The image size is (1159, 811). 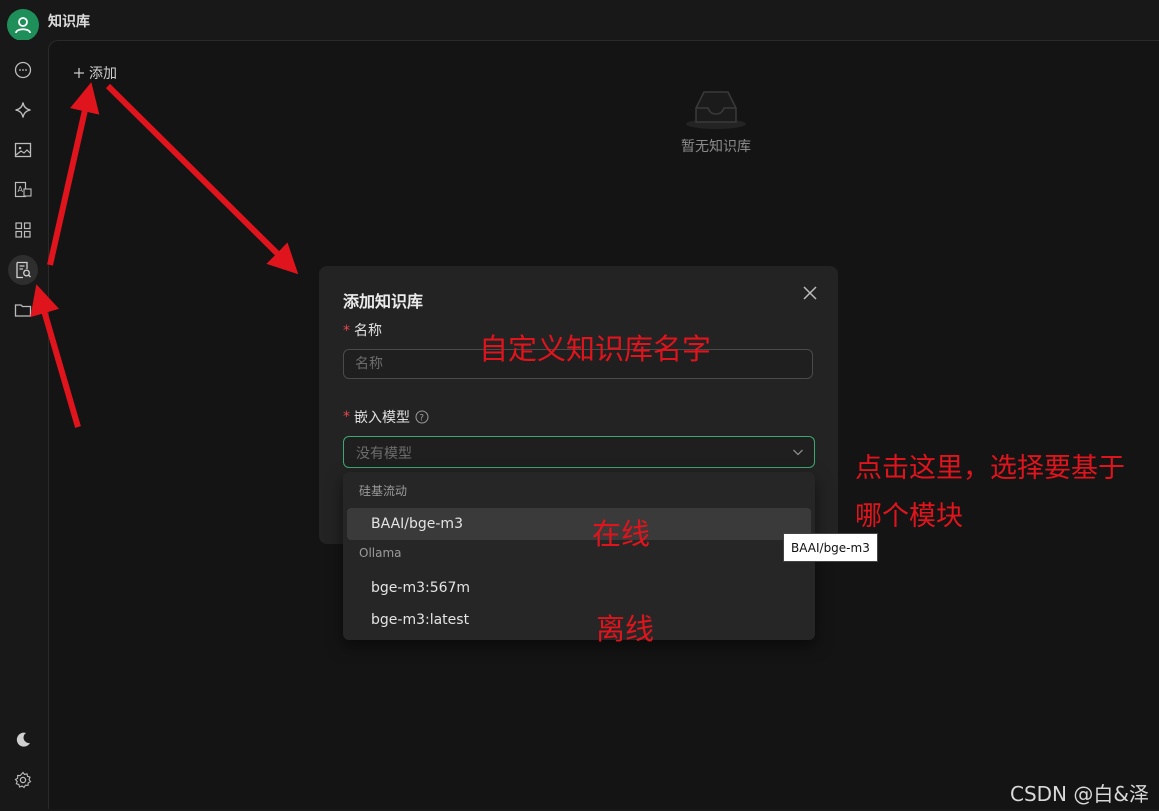 What do you see at coordinates (579, 452) in the screenshot?
I see `embedding-model-select: 没有模型` at bounding box center [579, 452].